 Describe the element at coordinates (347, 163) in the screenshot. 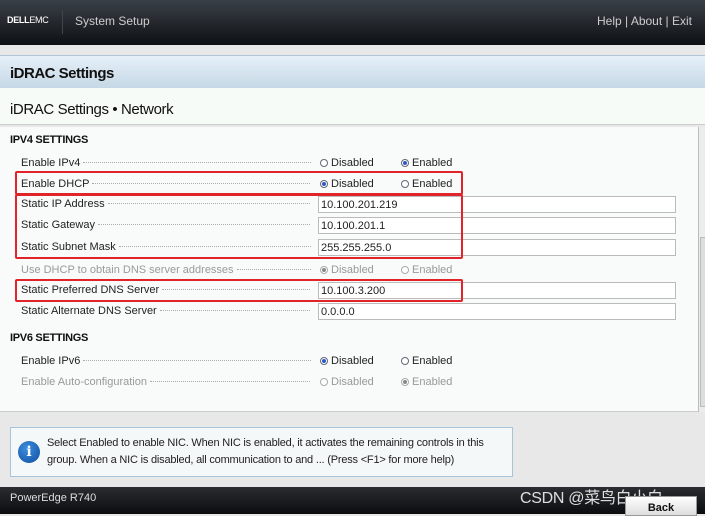

I see `enable-ipv4-disabled-radio: Disabled` at that location.